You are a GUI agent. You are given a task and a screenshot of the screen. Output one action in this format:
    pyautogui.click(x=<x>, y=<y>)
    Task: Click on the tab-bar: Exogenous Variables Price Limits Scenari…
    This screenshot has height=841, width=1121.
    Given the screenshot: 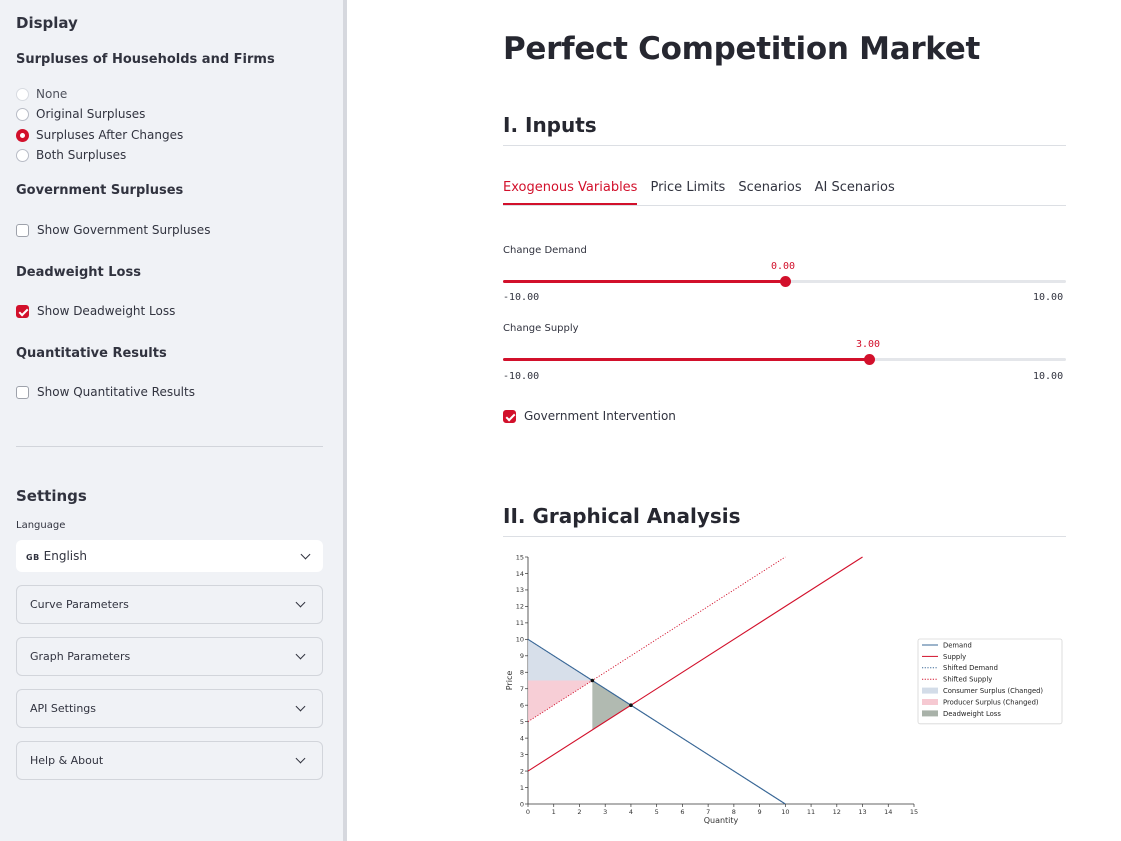 What is the action you would take?
    pyautogui.click(x=784, y=191)
    